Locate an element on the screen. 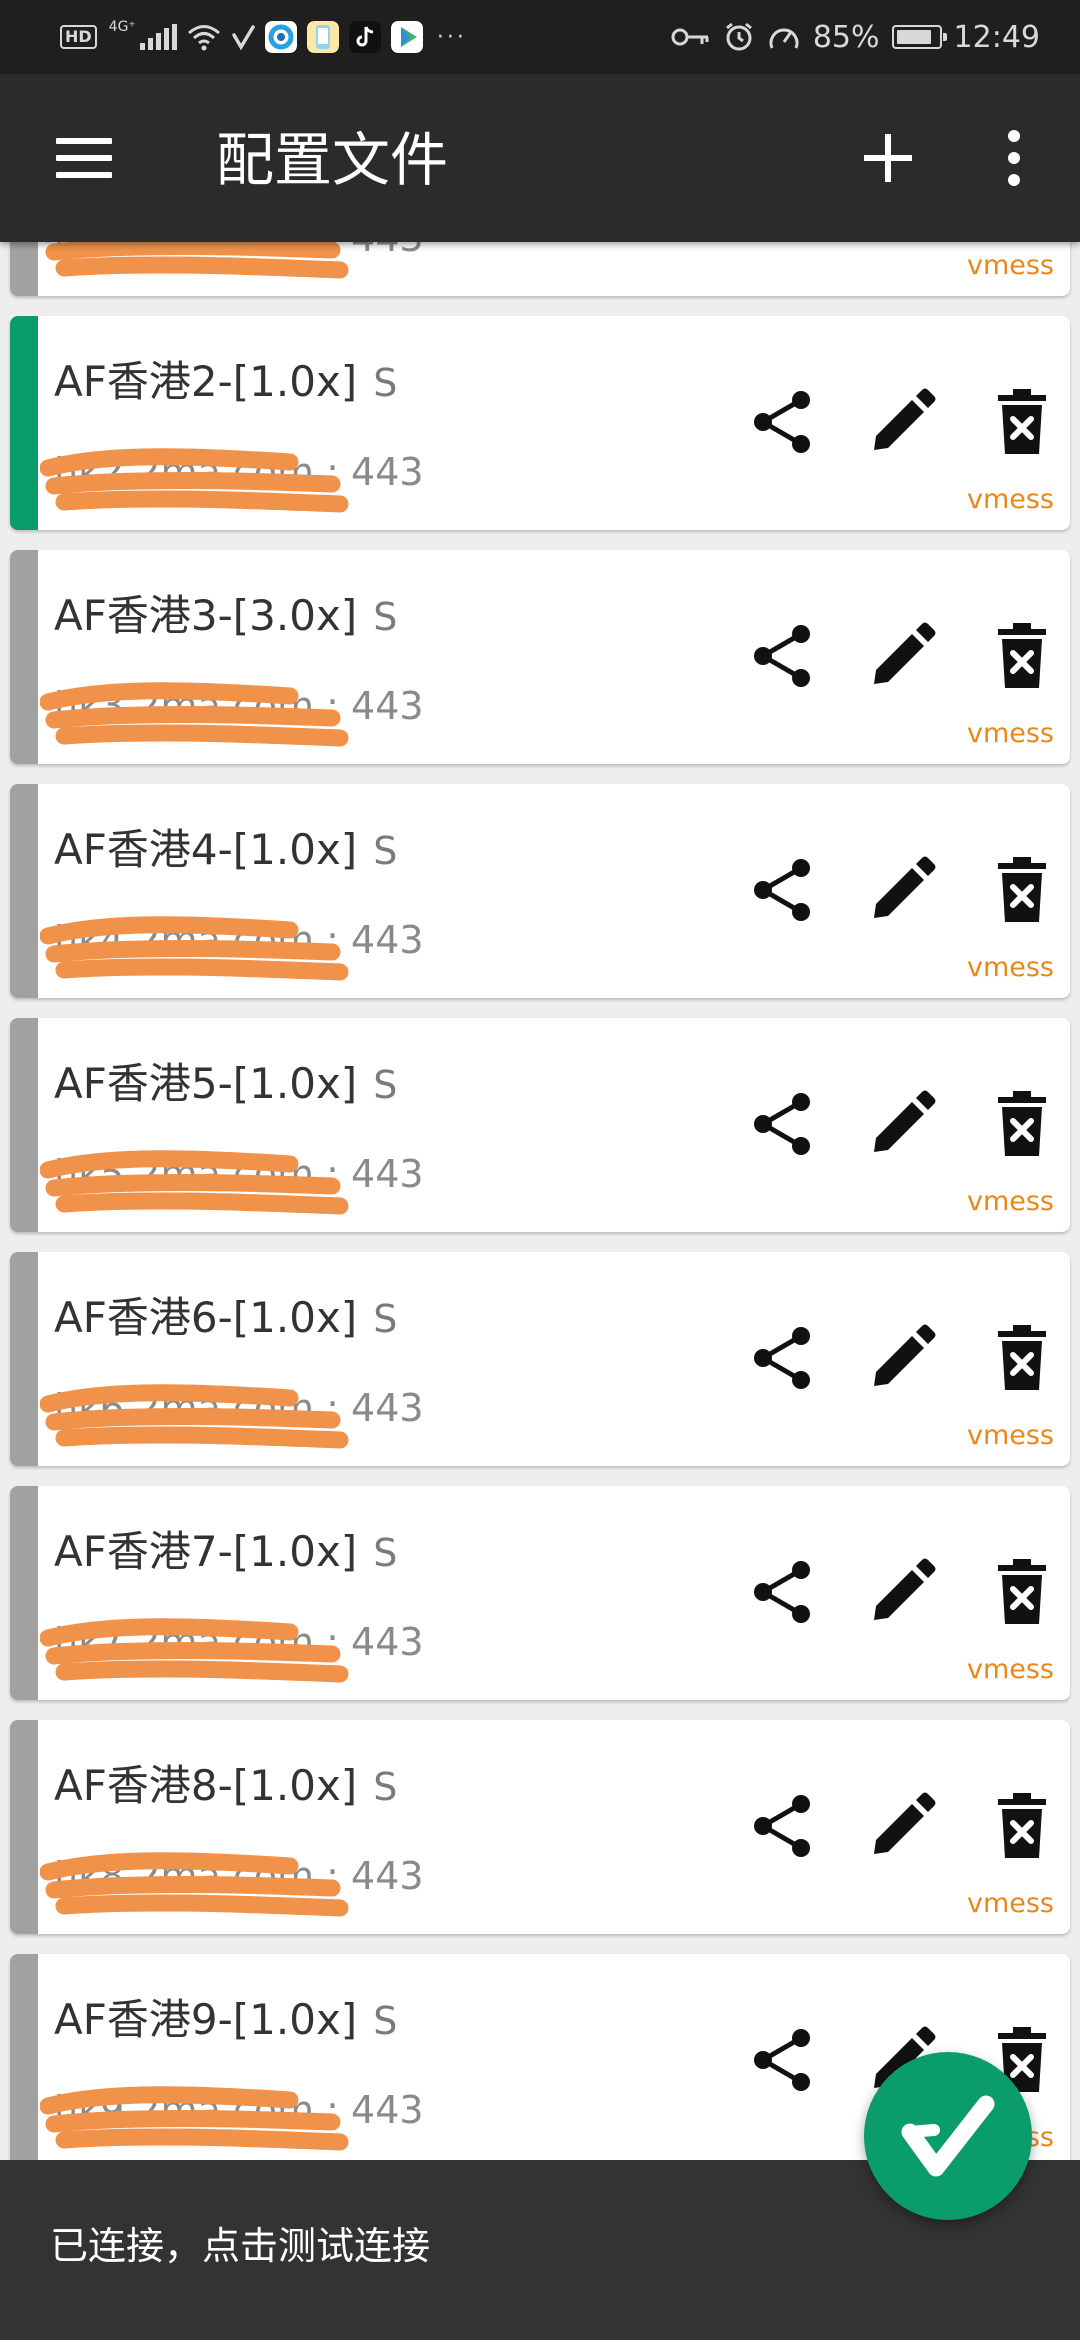  server-name: AF香港9-[1.0x] S is located at coordinates (225, 2020).